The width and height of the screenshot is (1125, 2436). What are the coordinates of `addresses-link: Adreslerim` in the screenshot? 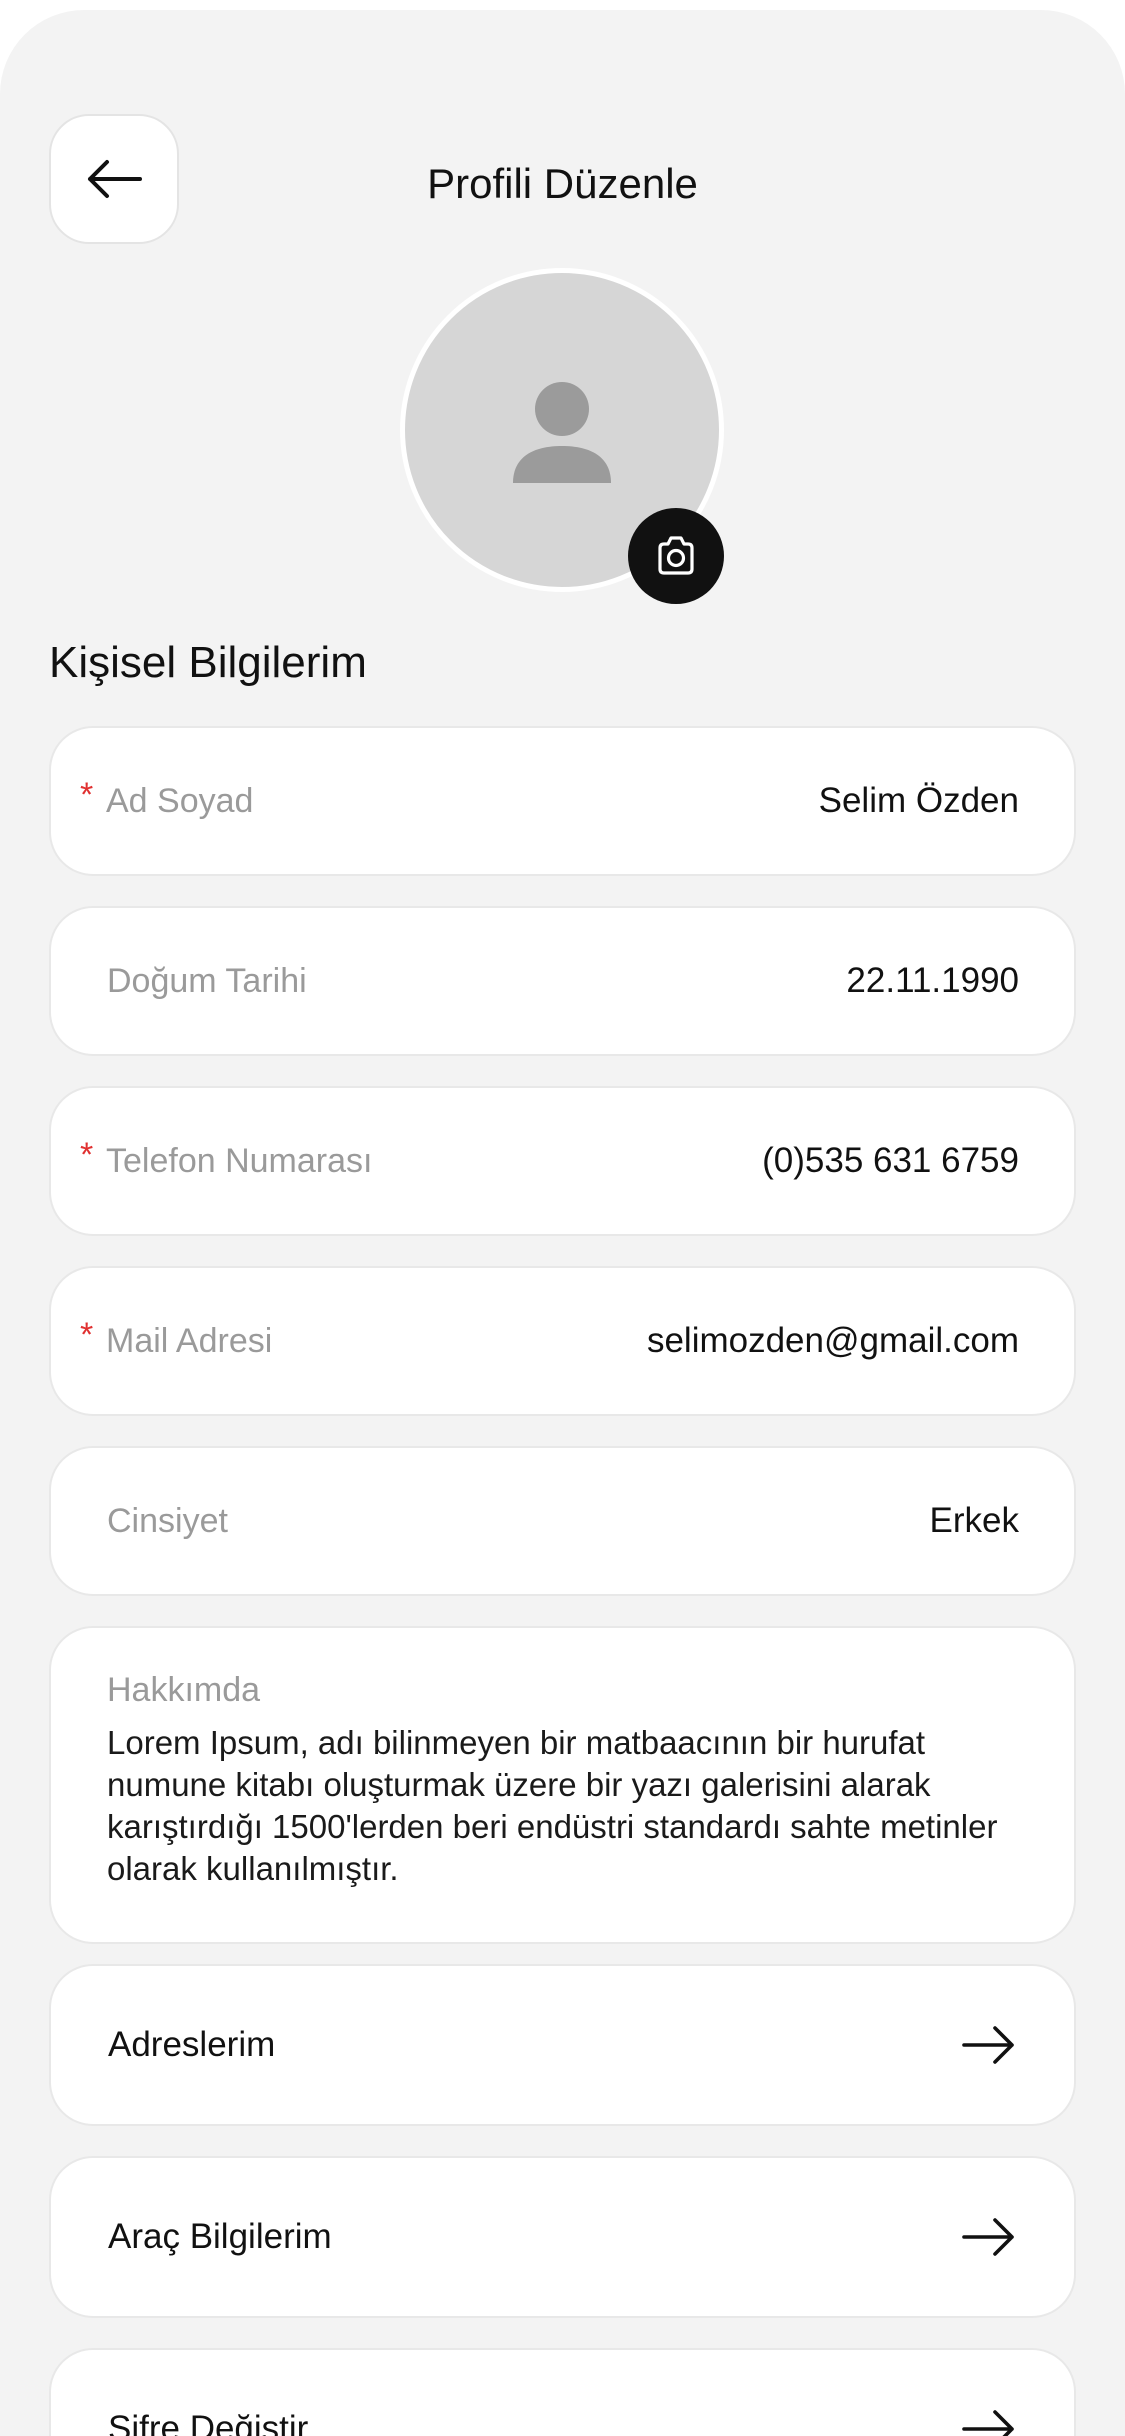 It's located at (562, 2045).